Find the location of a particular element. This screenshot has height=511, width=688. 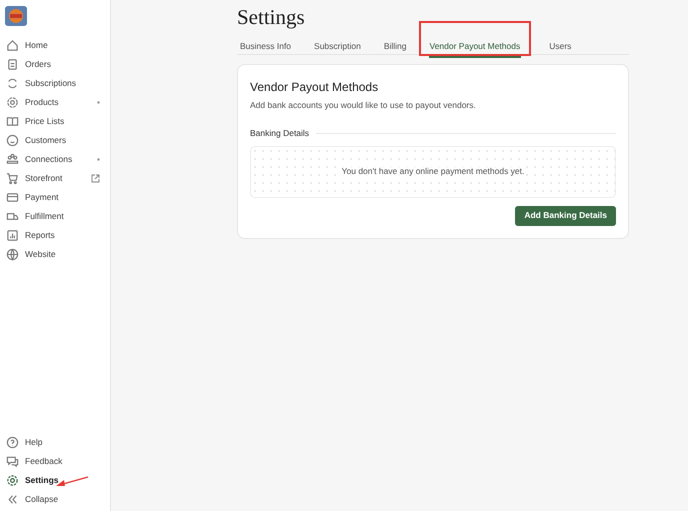

sidebar-item: Subscriptions is located at coordinates (55, 83).